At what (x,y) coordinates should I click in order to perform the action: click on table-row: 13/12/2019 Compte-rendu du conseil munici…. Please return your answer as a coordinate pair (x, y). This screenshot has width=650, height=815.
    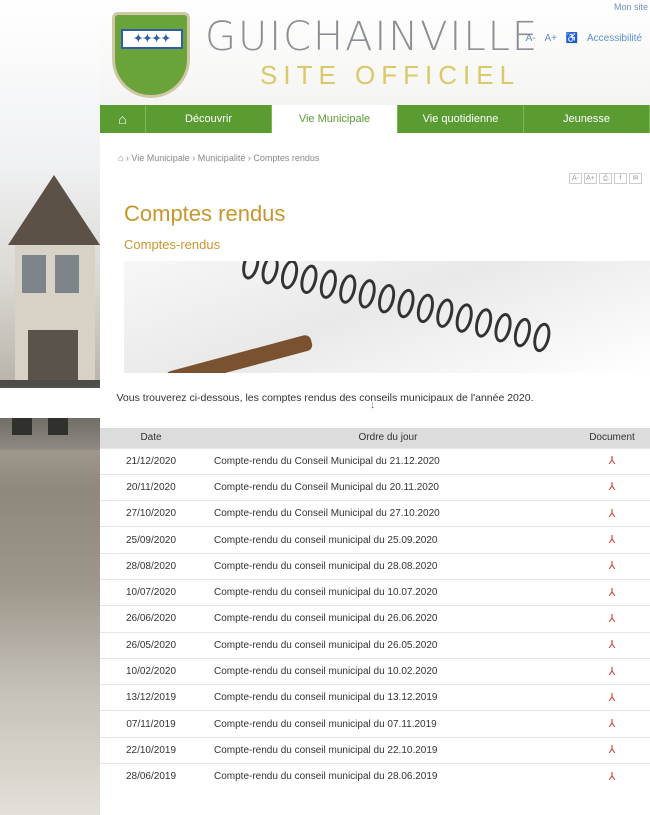
    Looking at the image, I should click on (375, 697).